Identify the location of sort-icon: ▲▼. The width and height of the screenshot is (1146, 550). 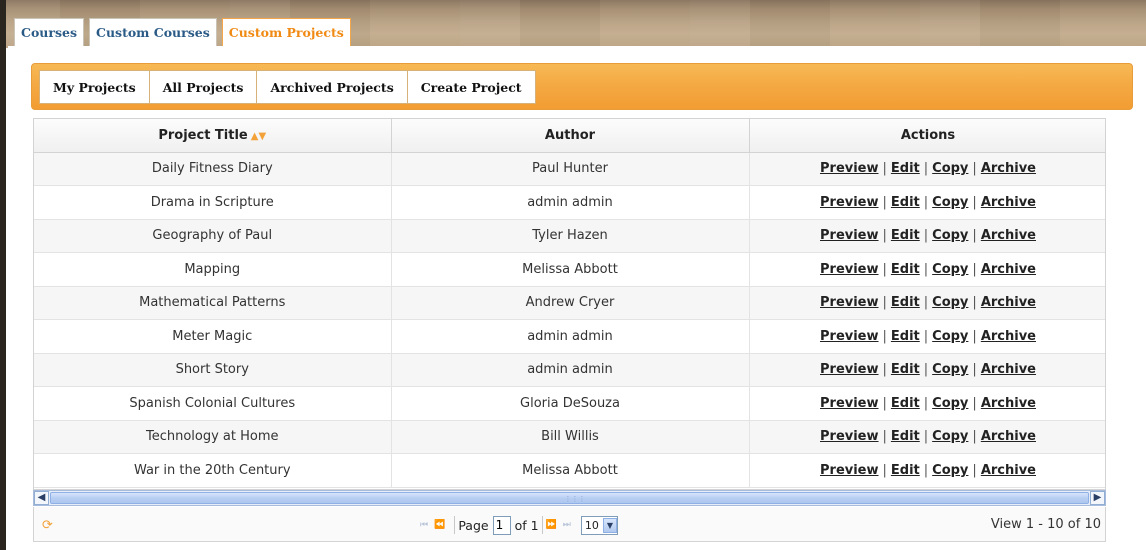
(258, 136).